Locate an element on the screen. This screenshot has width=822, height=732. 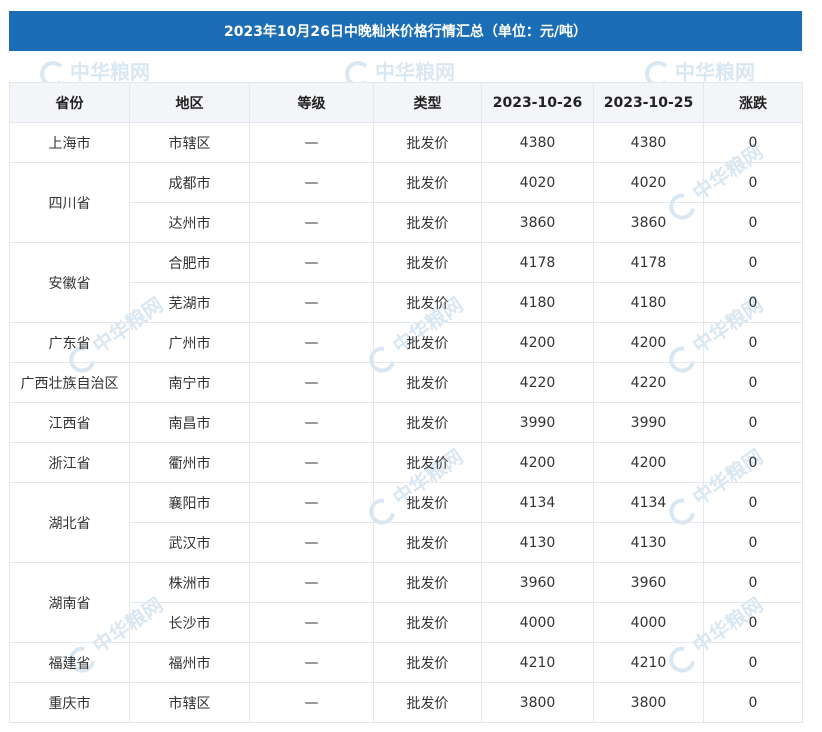
cell-price-today: 3800 is located at coordinates (537, 702).